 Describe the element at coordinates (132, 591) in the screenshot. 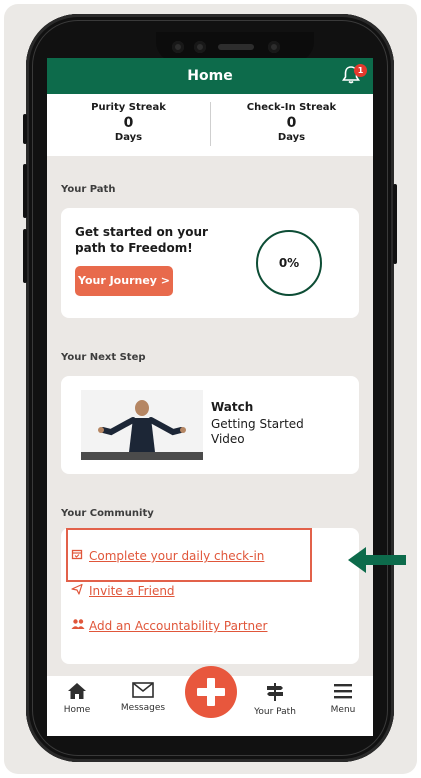

I see `community-item-label: Invite a Friend` at that location.